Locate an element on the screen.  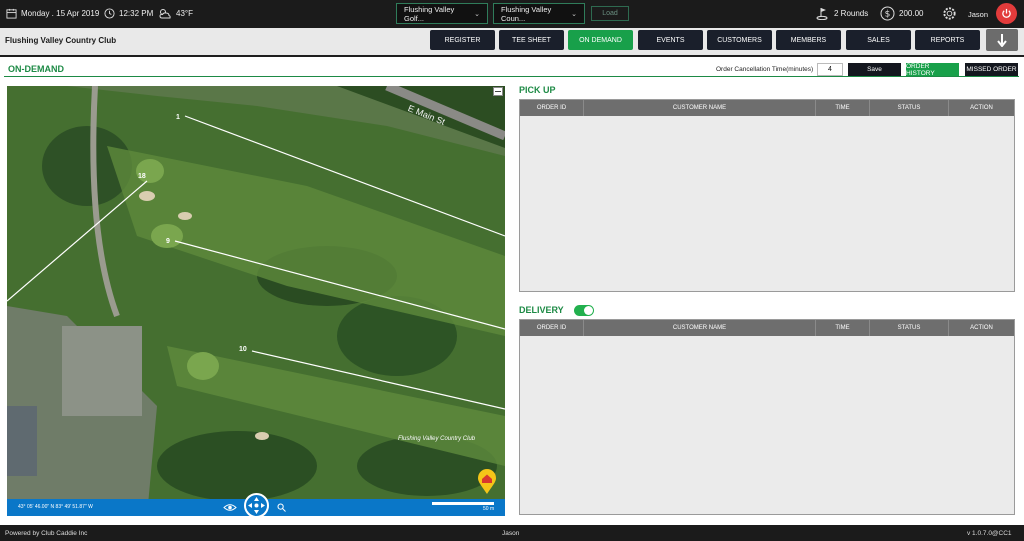
delivery-col-status: STATUS is located at coordinates (909, 328).